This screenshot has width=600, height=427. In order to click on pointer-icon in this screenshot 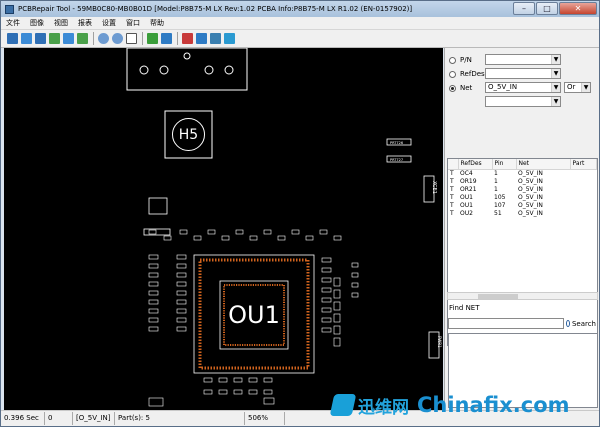, I will do `click(131, 38)`.